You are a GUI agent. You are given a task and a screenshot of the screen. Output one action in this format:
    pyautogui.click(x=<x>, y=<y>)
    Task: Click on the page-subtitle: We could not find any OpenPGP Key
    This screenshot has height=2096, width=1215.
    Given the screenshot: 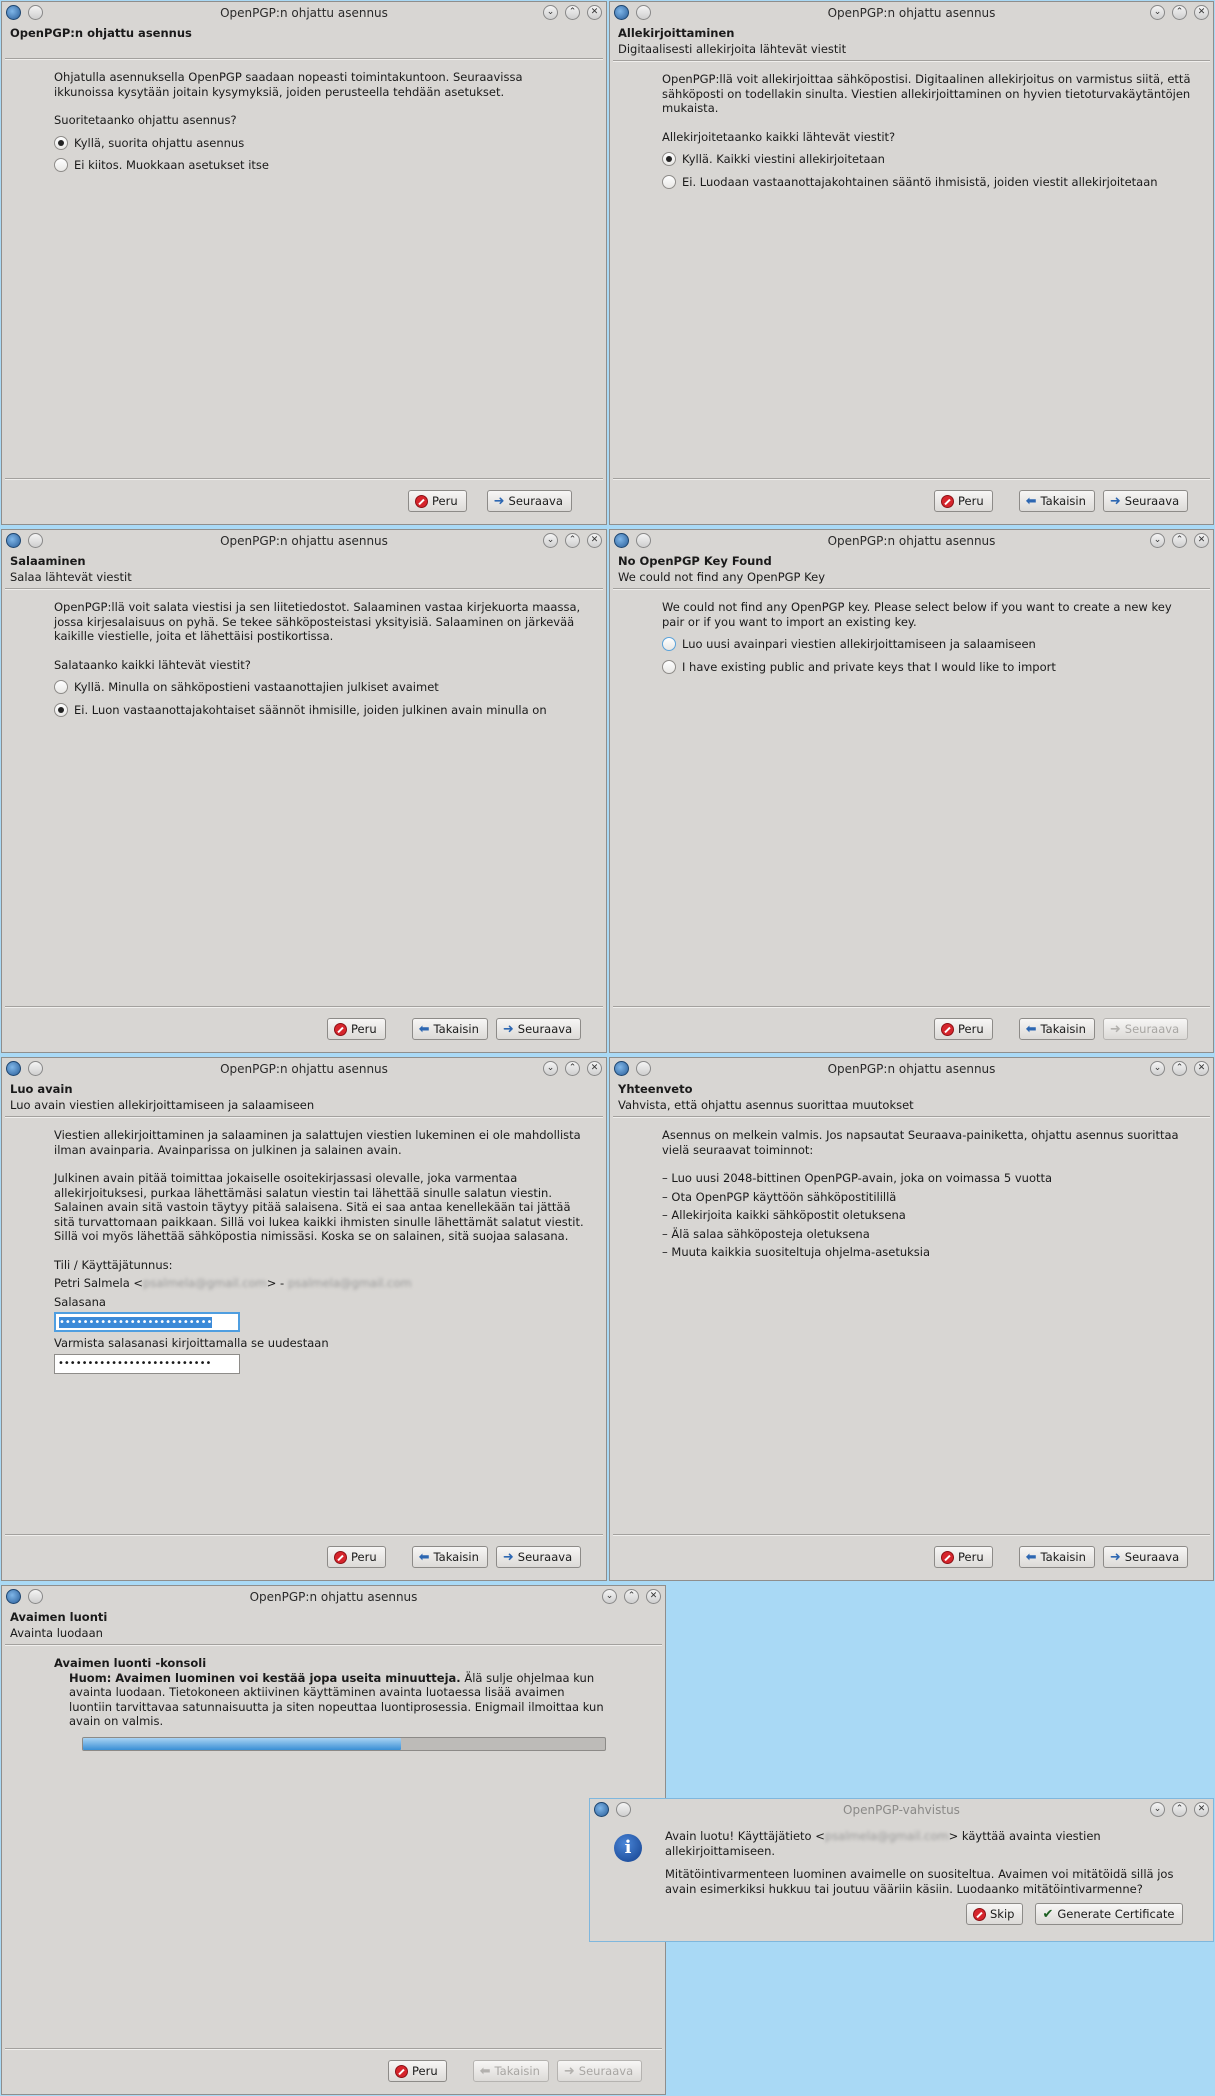 What is the action you would take?
    pyautogui.click(x=721, y=577)
    